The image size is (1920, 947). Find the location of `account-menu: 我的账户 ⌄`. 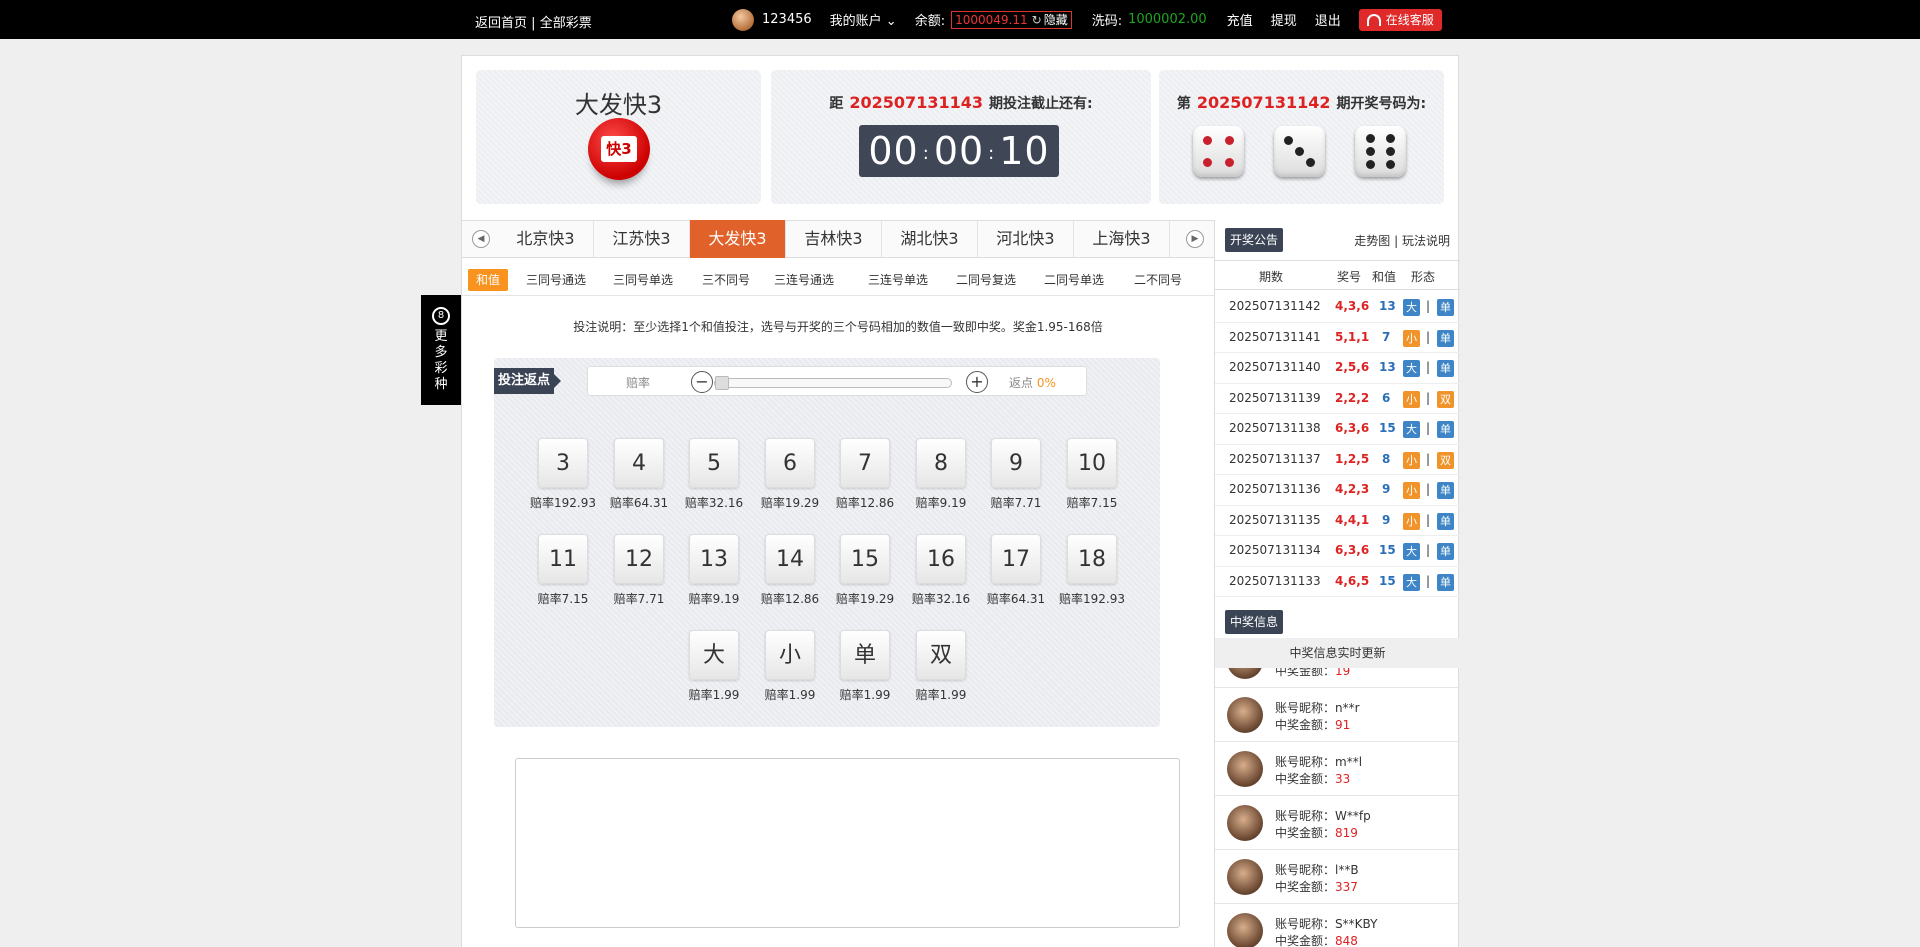

account-menu: 我的账户 ⌄ is located at coordinates (863, 19).